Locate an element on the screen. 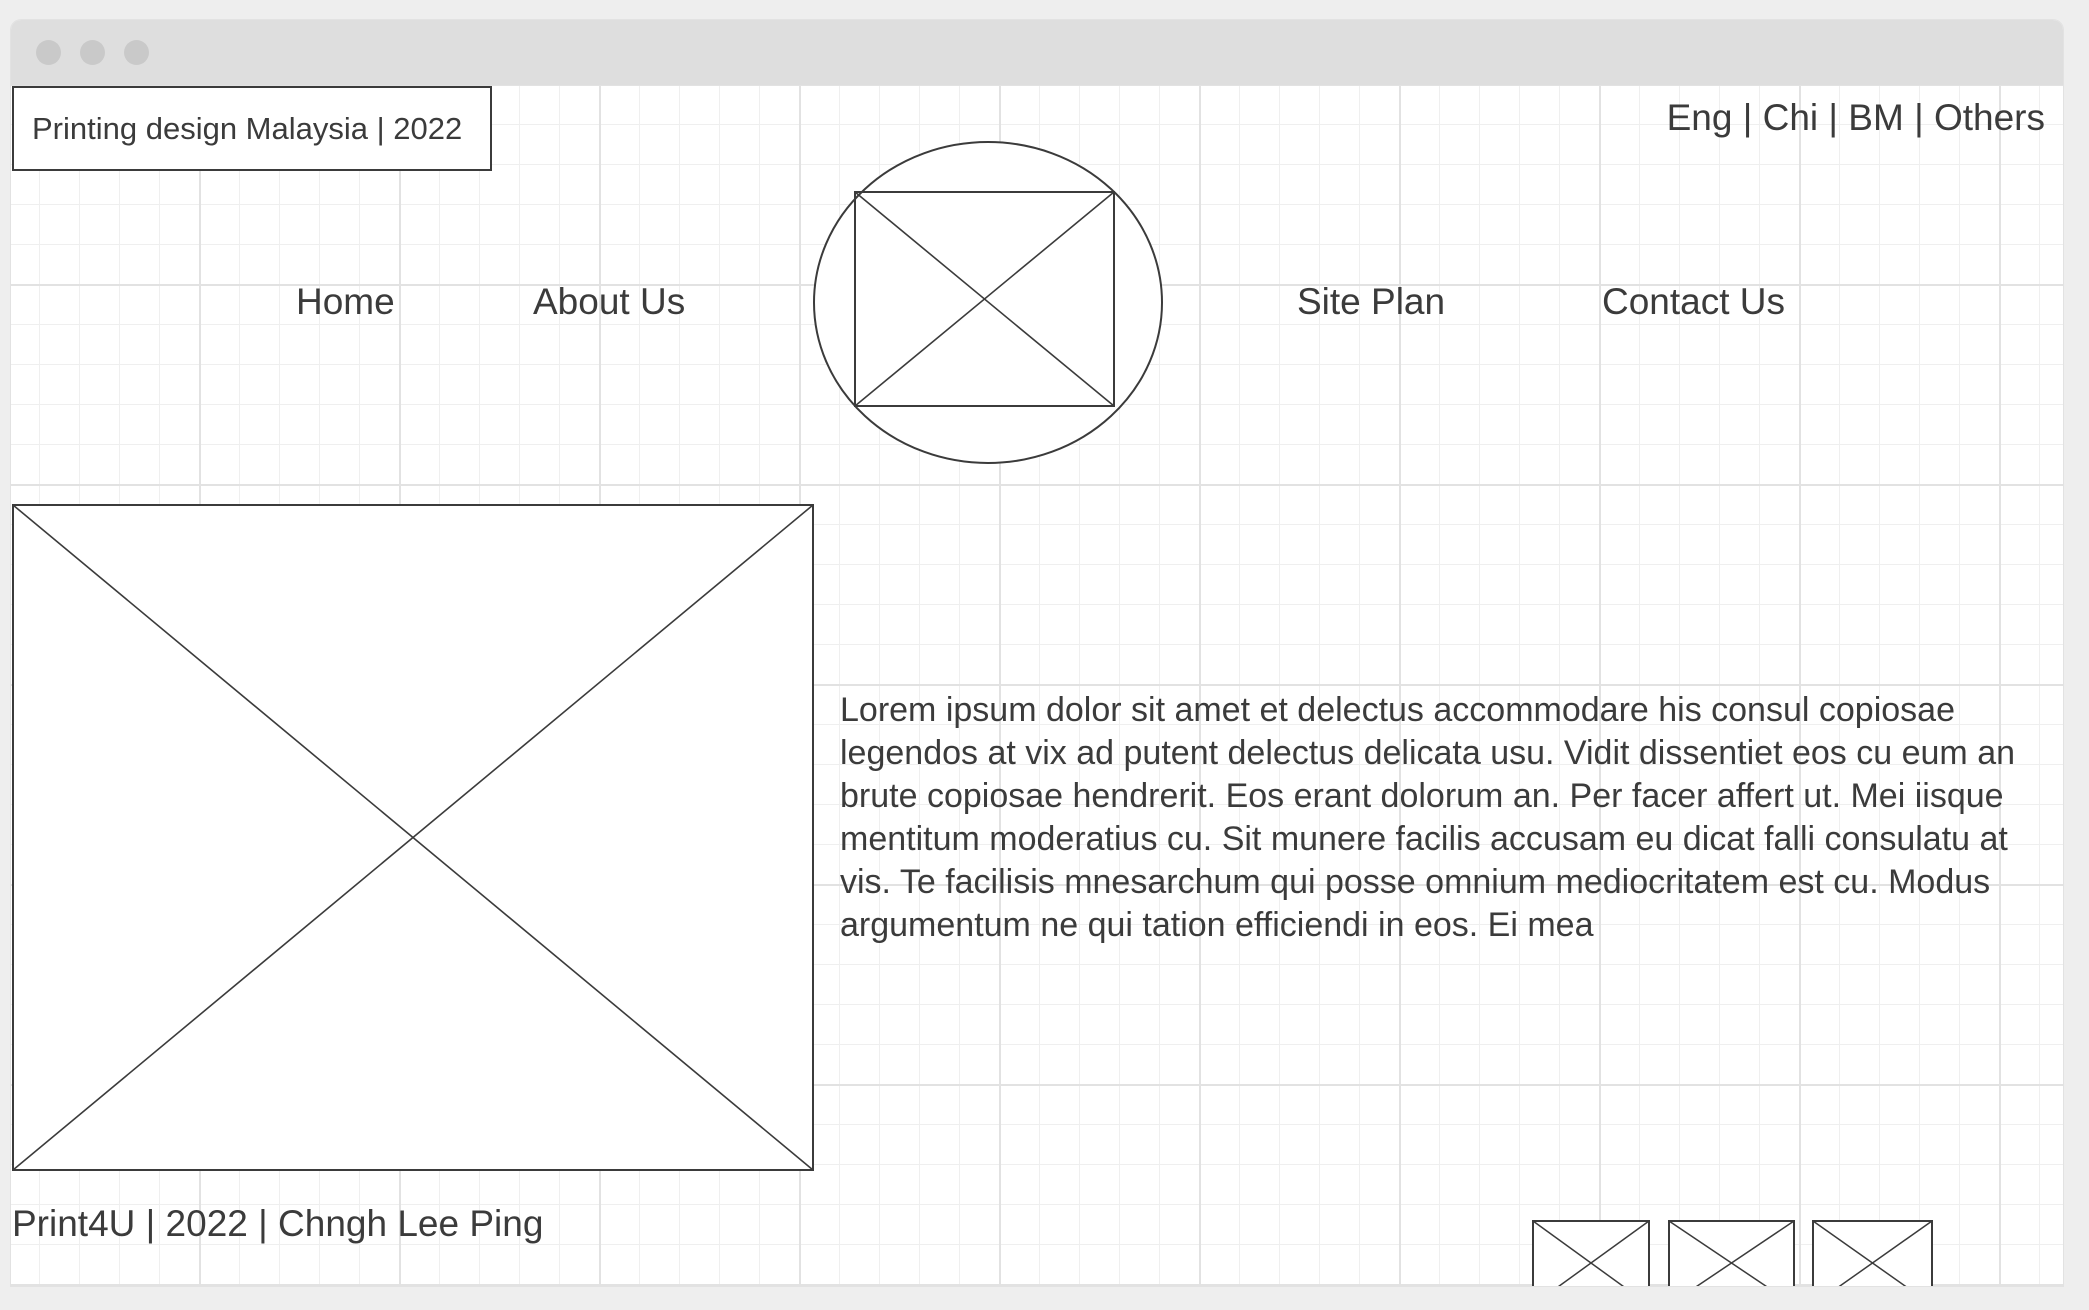  nav-home: Home is located at coordinates (345, 302).